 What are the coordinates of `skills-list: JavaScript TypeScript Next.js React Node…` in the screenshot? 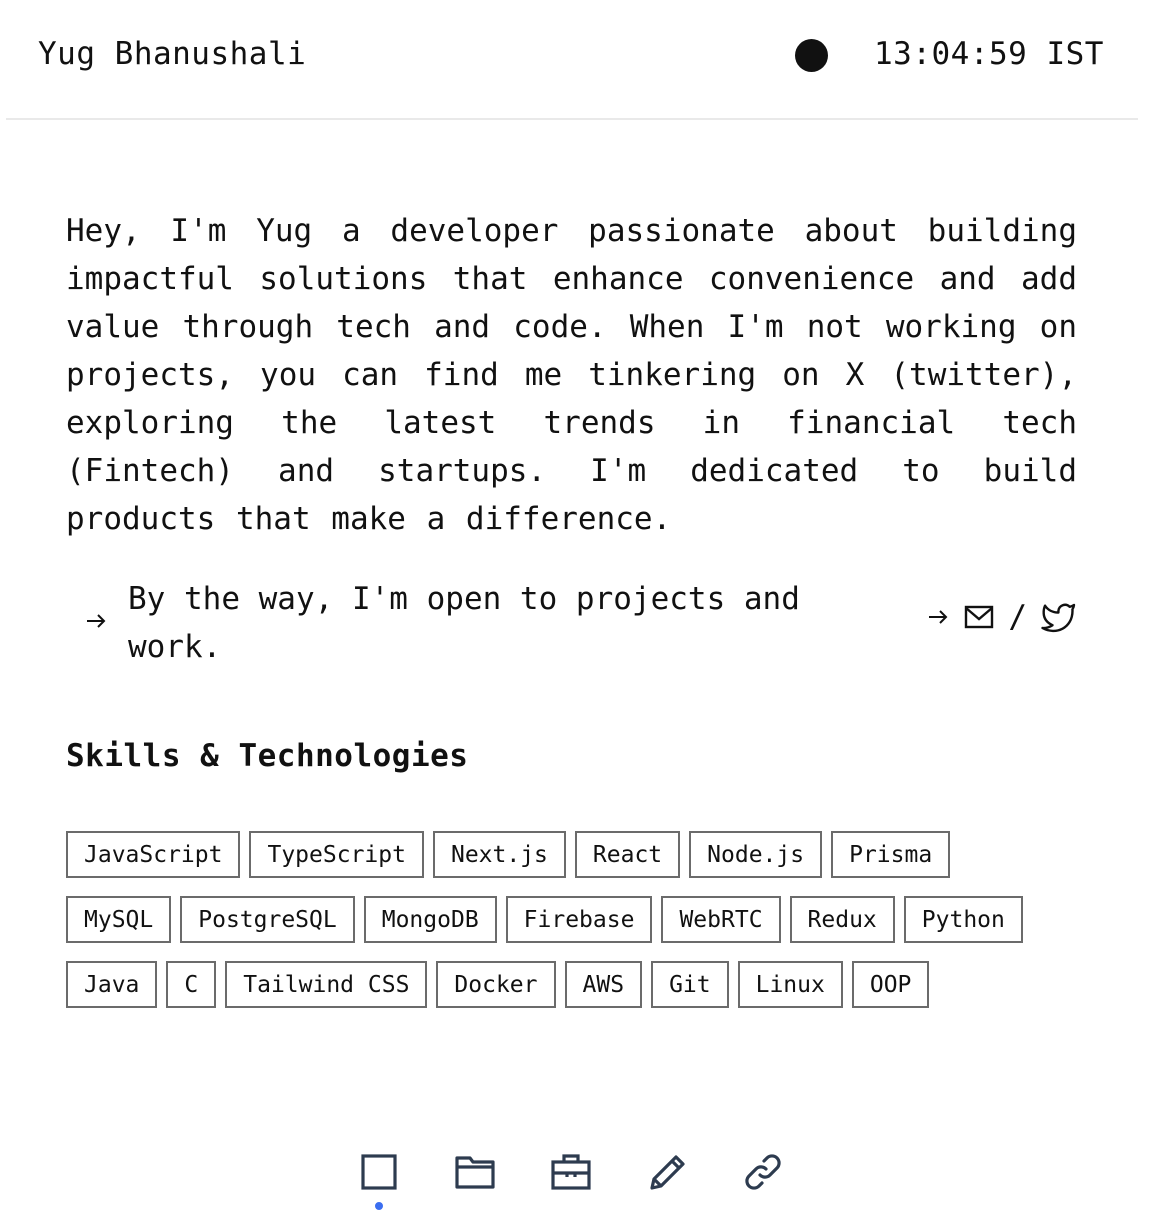 It's located at (566, 919).